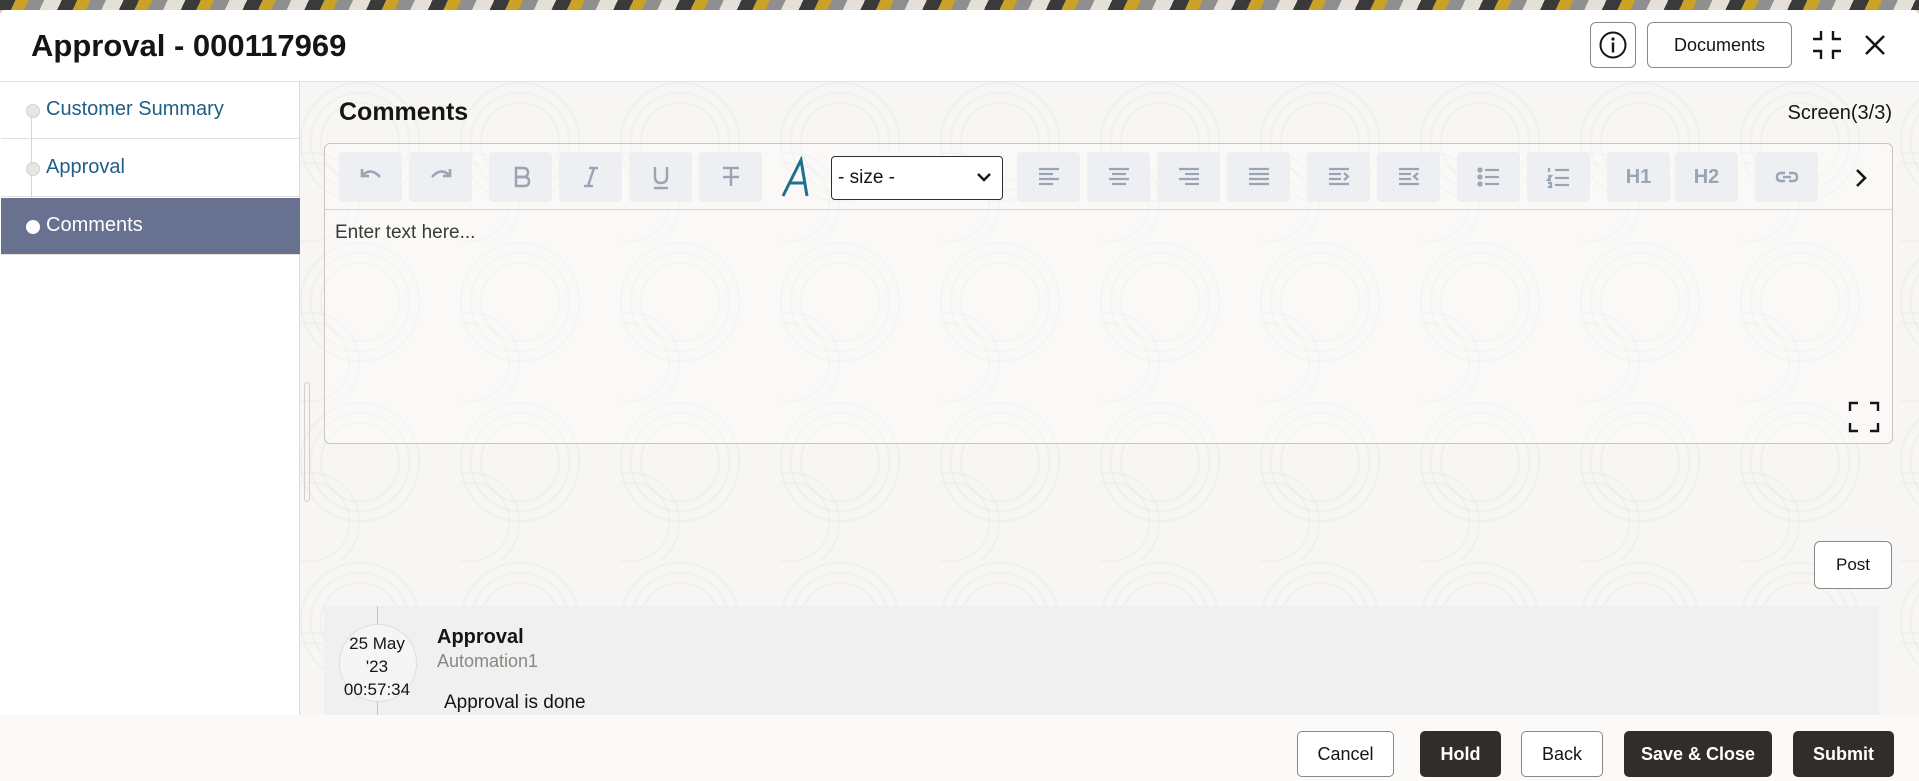 The width and height of the screenshot is (1919, 781). Describe the element at coordinates (1345, 754) in the screenshot. I see `cancel-button: Cancel` at that location.